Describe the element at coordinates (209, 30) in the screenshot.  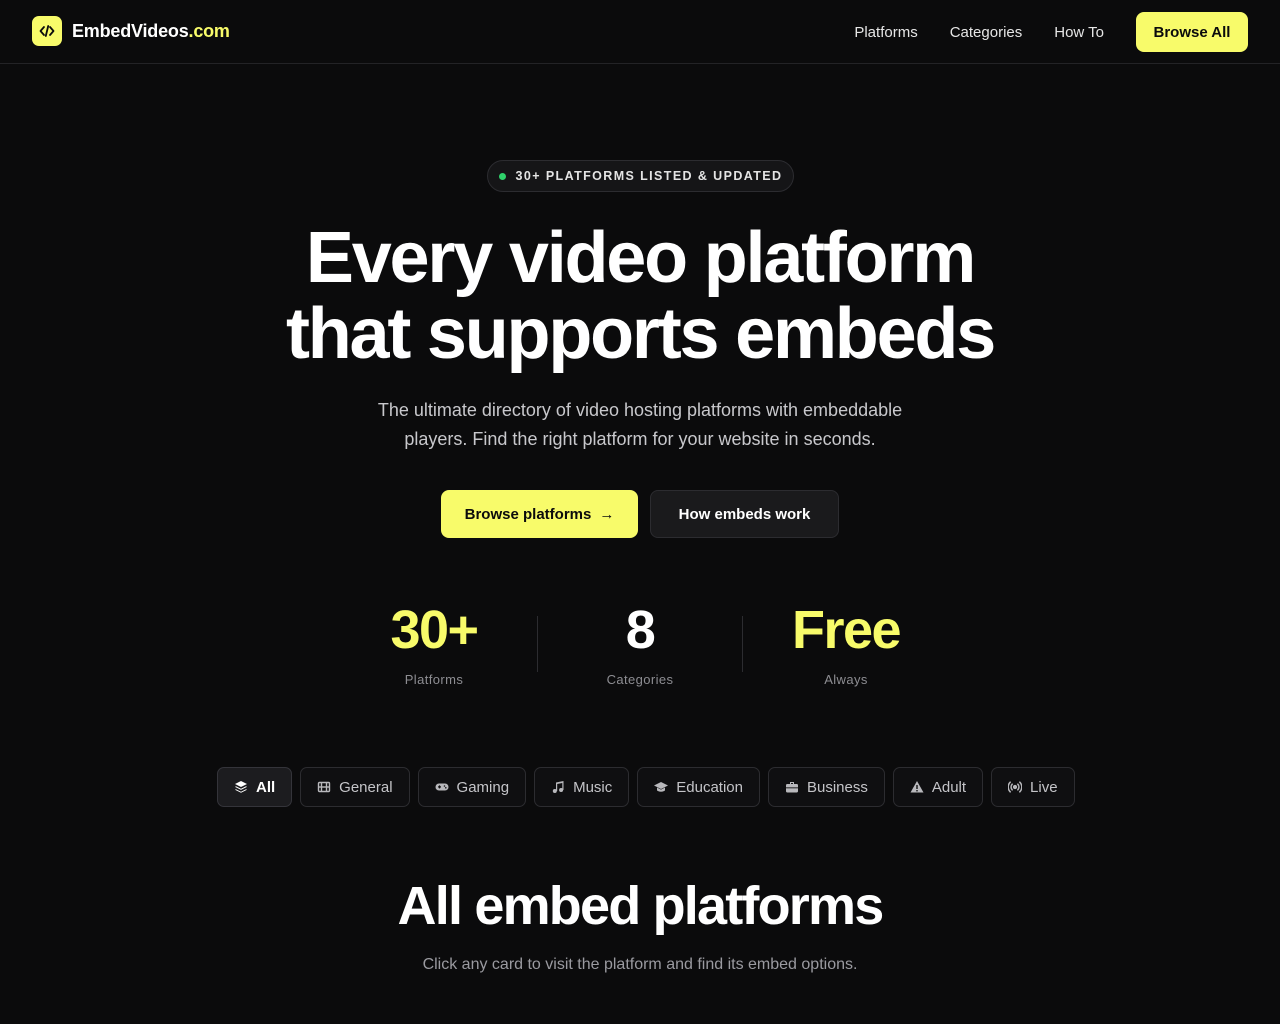
I see `site-name-tld: .com` at that location.